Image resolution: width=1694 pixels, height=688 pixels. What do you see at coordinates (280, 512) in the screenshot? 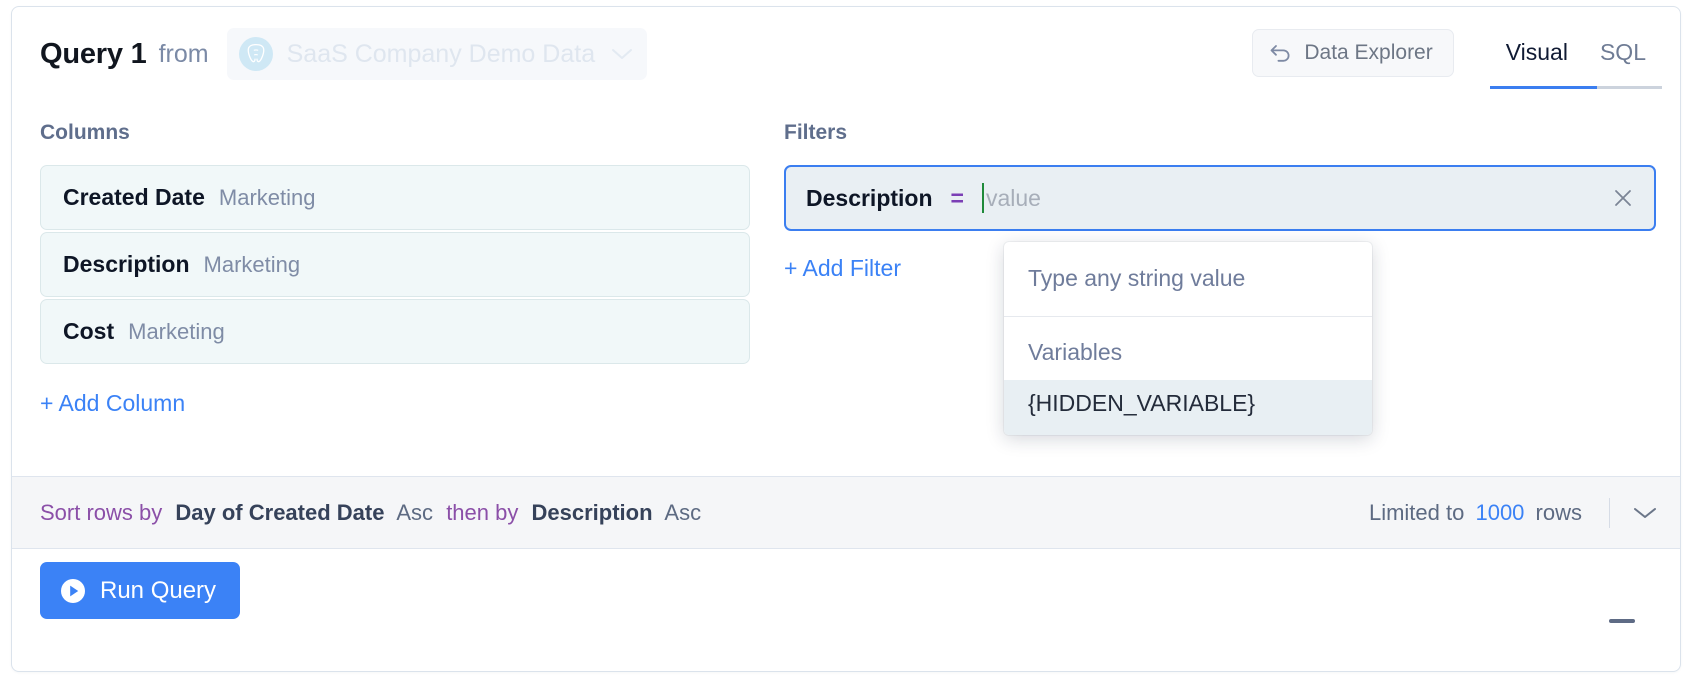
I see `sort-first-field: Day of Created Date` at bounding box center [280, 512].